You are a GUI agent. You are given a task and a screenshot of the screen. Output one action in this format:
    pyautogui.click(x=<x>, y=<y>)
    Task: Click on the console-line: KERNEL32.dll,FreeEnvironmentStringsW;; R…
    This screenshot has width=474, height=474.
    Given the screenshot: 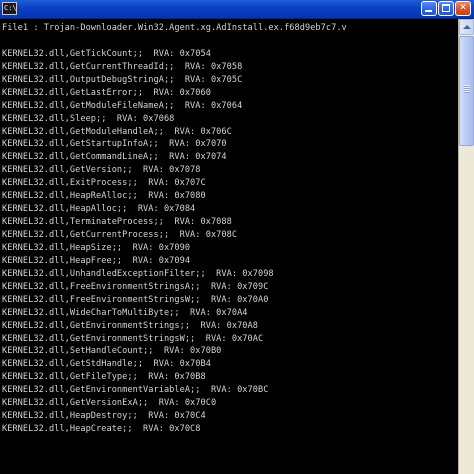 What is the action you would take?
    pyautogui.click(x=135, y=299)
    